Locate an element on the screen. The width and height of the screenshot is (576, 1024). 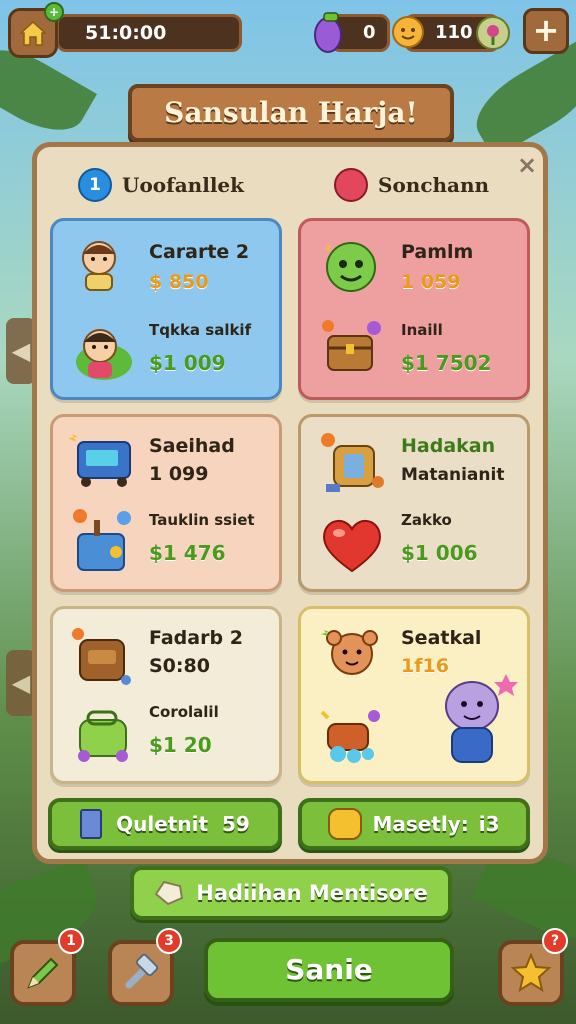
shop-card-hadakan: Hadakan Matanianit Zakko $1 006 is located at coordinates (414, 503).